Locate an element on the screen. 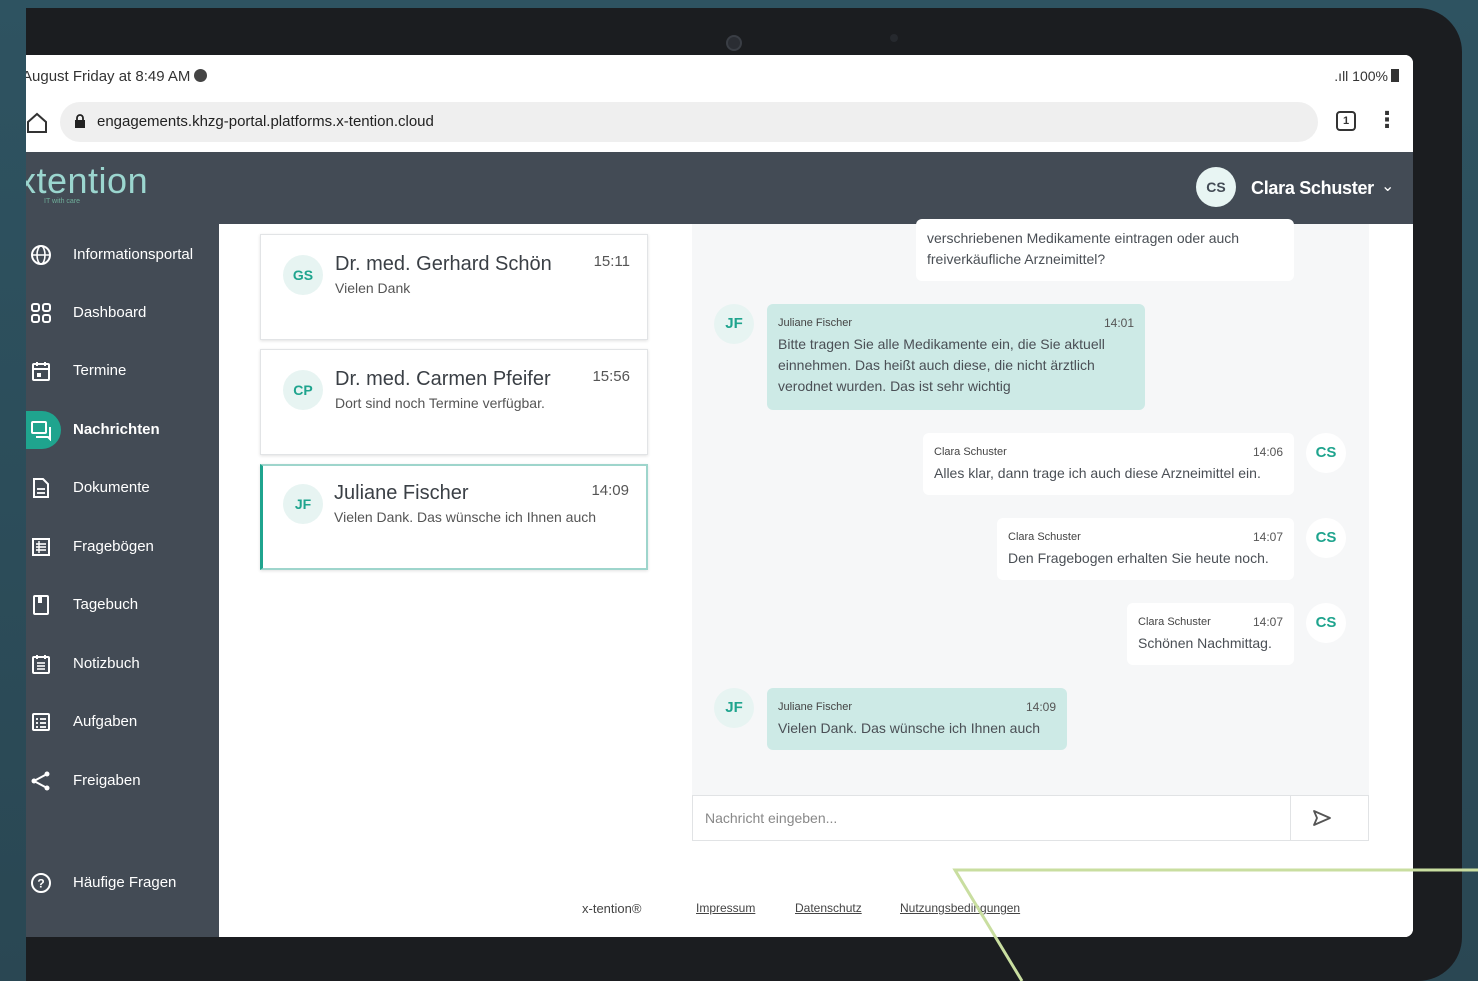 Image resolution: width=1478 pixels, height=981 pixels. share-icon is located at coordinates (40, 781).